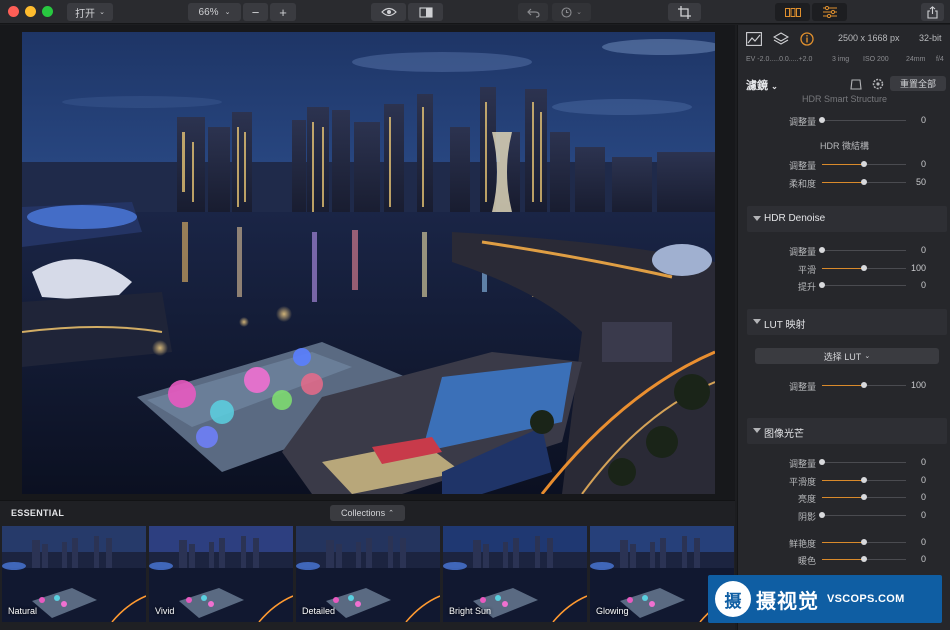  I want to click on close-window-button, so click(13, 11).